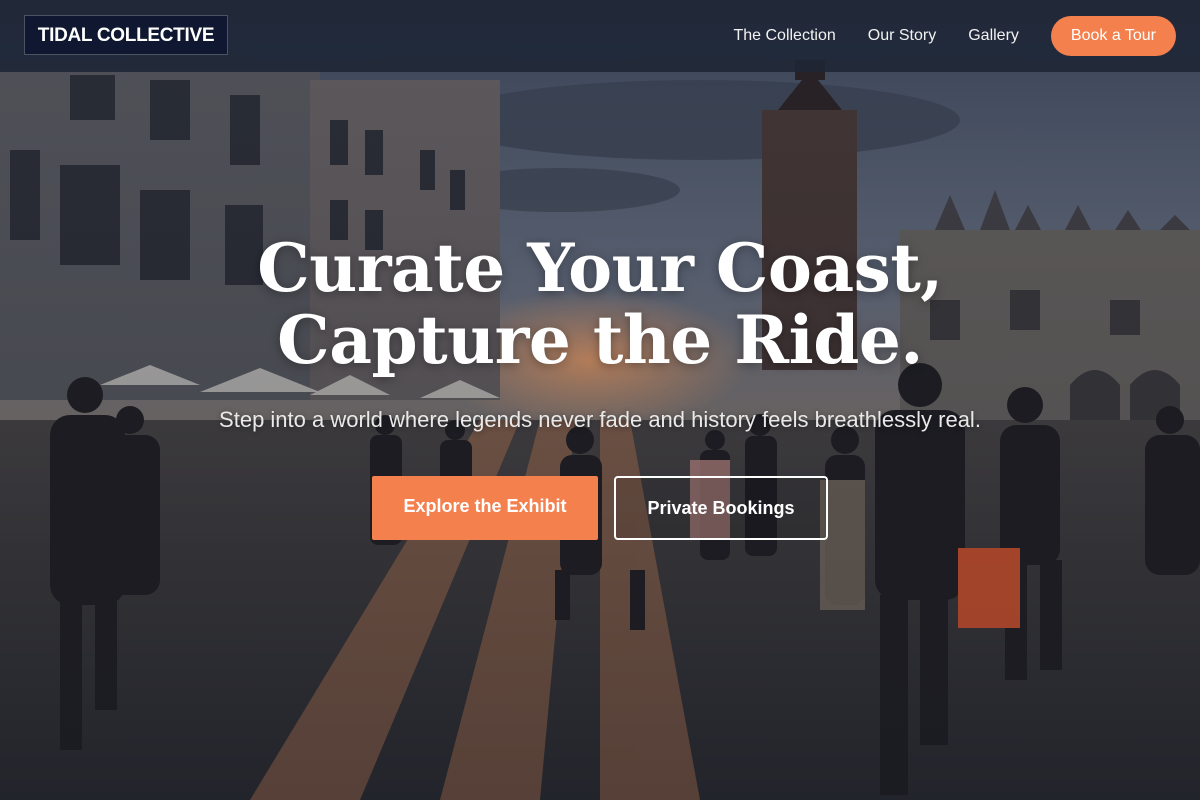  Describe the element at coordinates (784, 36) in the screenshot. I see `nav-link-collection: The Collection` at that location.